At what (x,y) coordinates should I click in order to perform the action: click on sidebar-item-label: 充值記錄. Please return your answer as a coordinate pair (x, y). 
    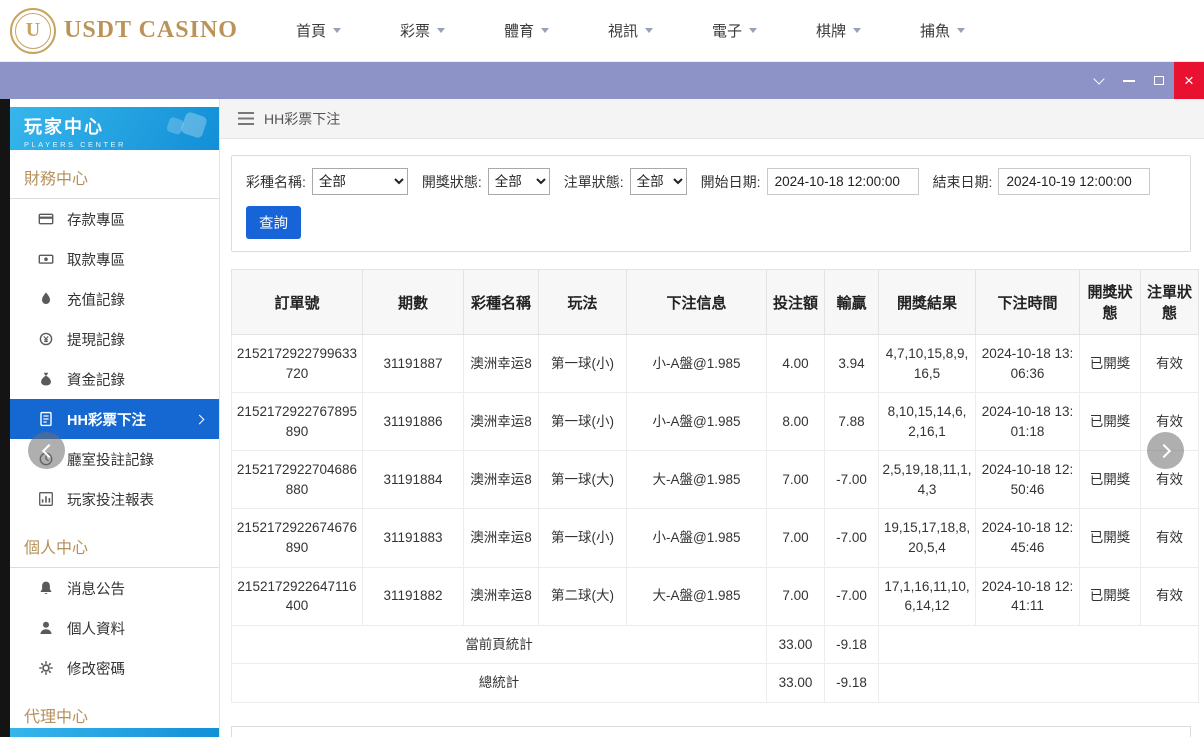
    Looking at the image, I should click on (96, 300).